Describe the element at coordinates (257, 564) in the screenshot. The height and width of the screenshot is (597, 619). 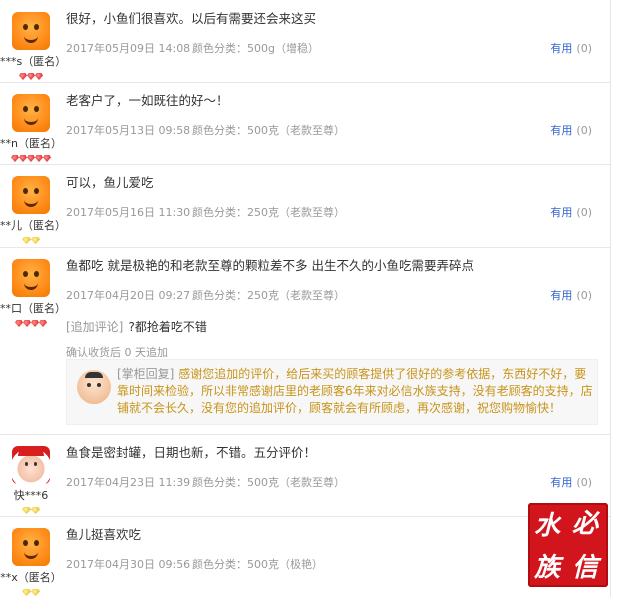
I see `review-sku: 颜色分类：500克（极艳）` at that location.